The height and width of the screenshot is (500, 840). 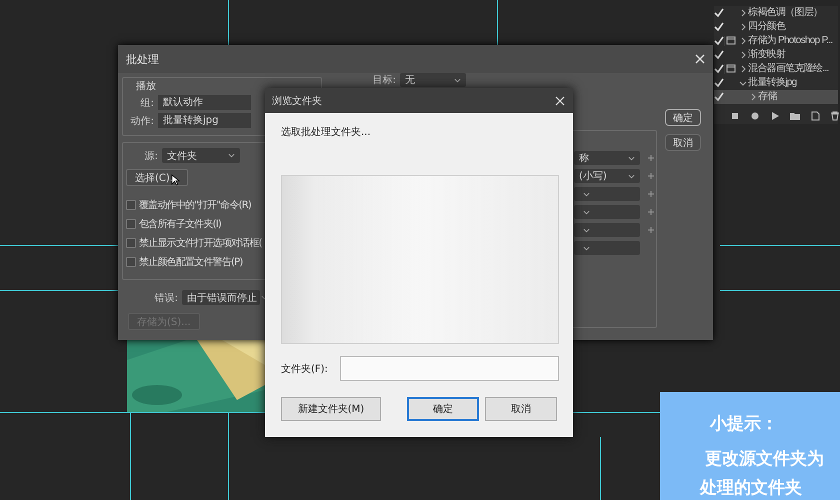 I want to click on field-label: 目标:, so click(x=384, y=80).